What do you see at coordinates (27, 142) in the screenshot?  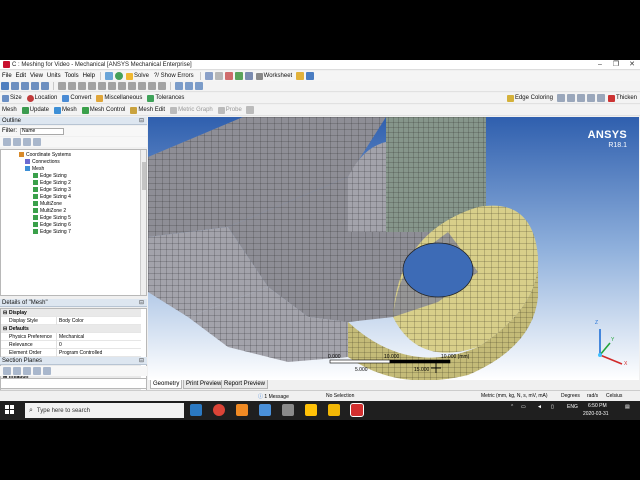 I see `search-tree-icon` at bounding box center [27, 142].